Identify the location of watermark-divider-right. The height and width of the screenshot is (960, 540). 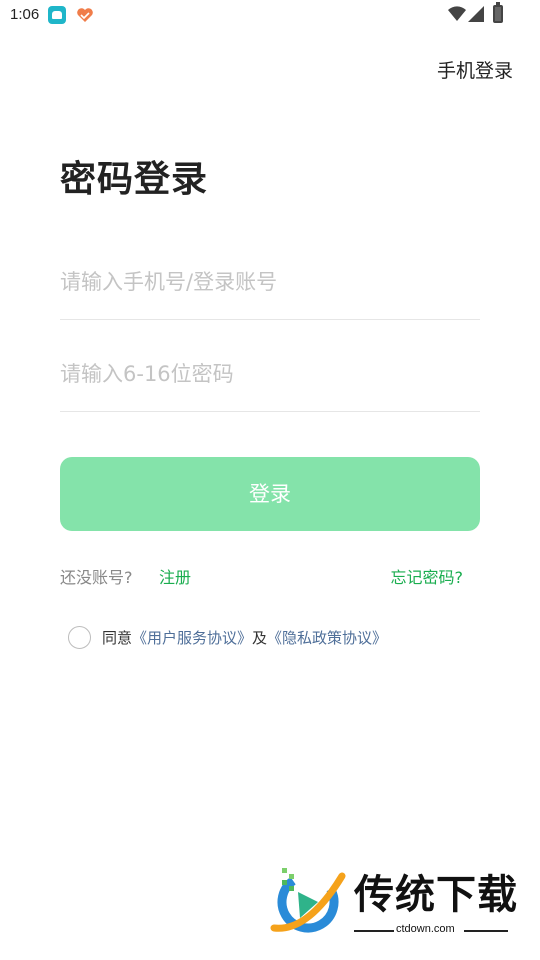
(486, 931).